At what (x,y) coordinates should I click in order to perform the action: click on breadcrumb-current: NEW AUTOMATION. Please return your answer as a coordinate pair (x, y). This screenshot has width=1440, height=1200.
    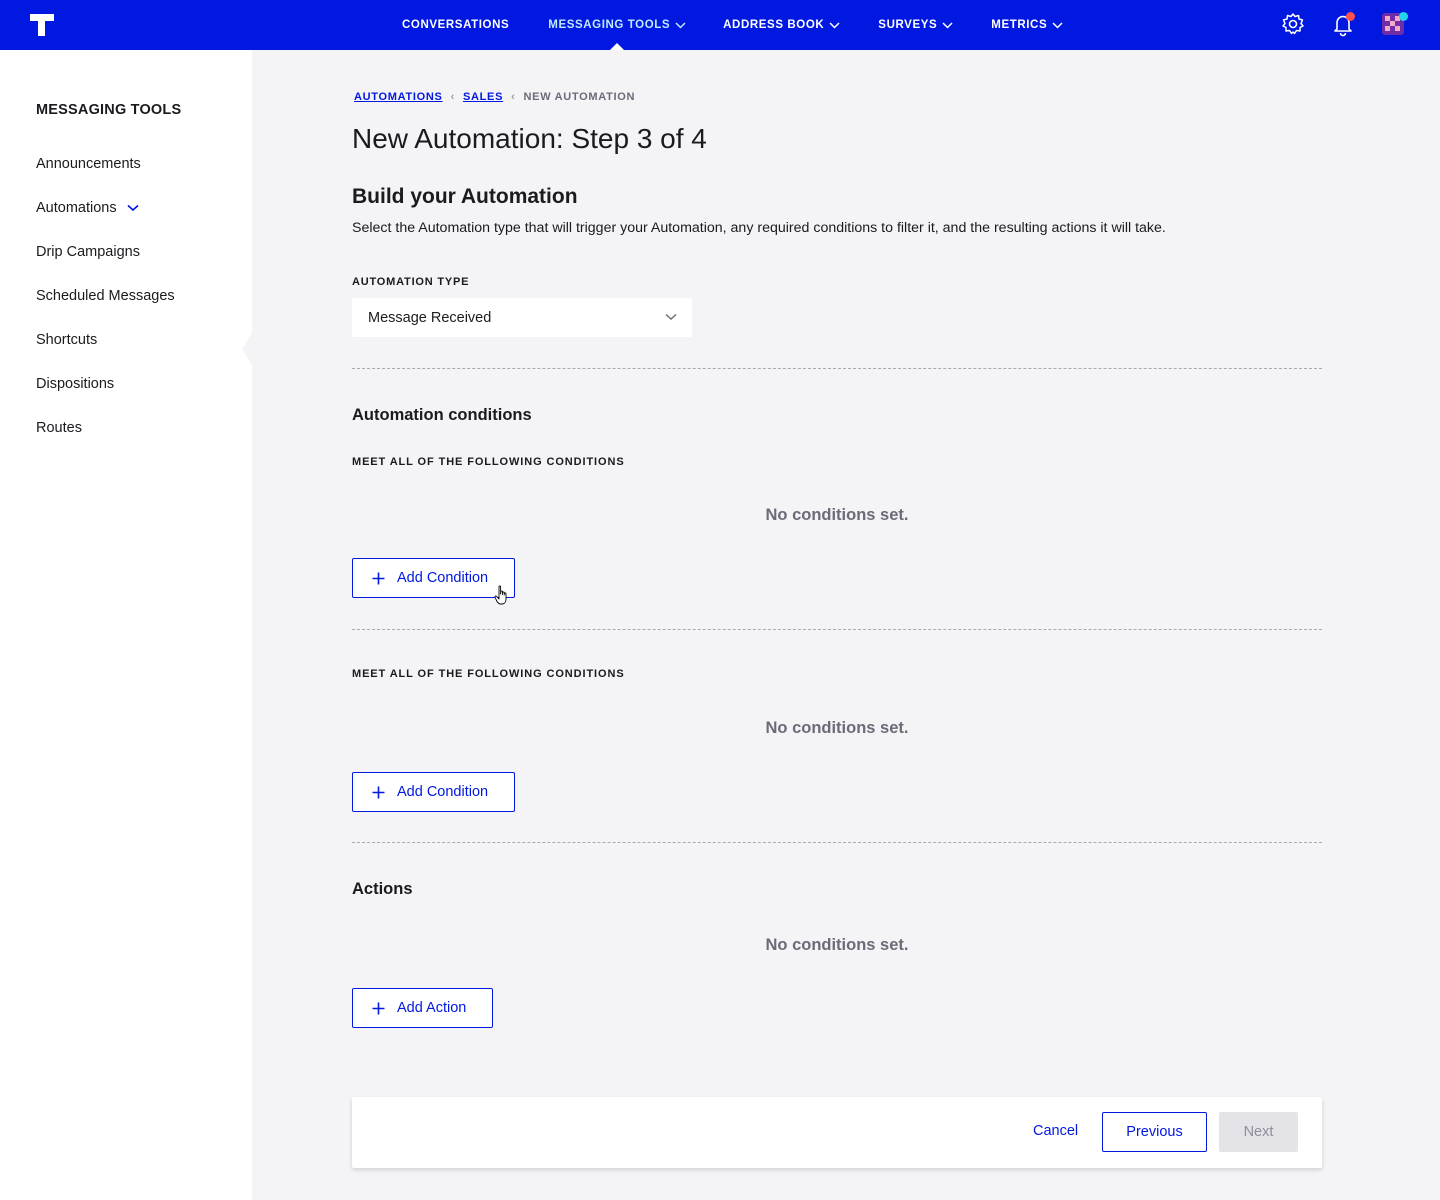
    Looking at the image, I should click on (579, 97).